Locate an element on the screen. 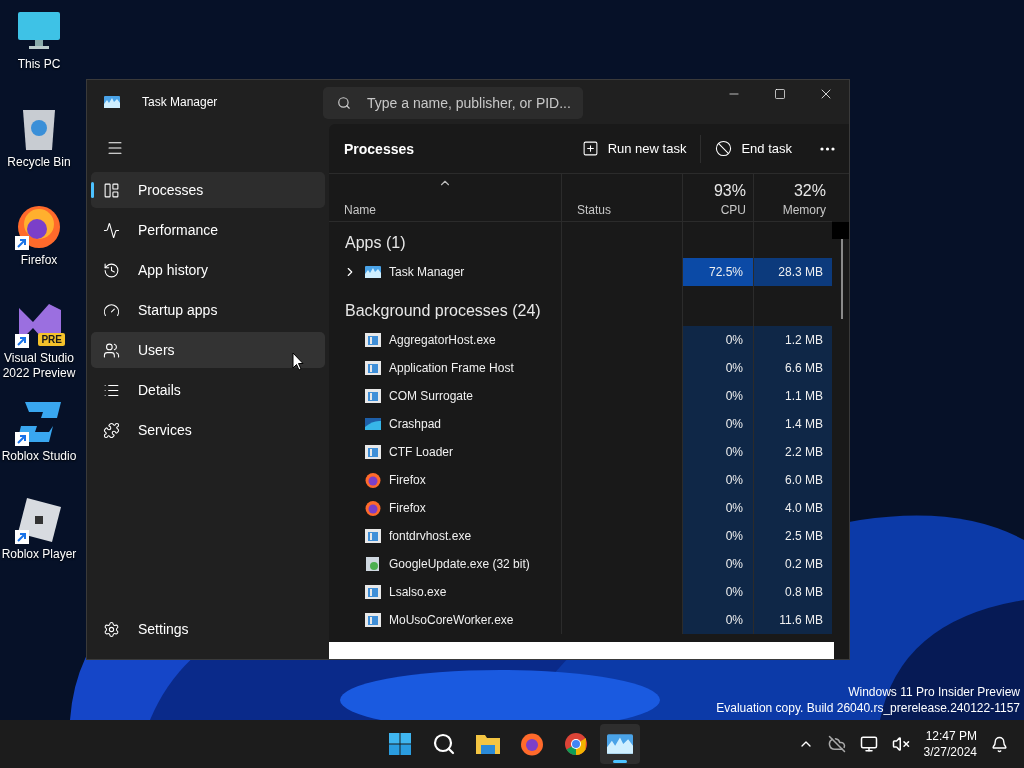  process-name-cell: COM Surrogate is located at coordinates (445, 396).